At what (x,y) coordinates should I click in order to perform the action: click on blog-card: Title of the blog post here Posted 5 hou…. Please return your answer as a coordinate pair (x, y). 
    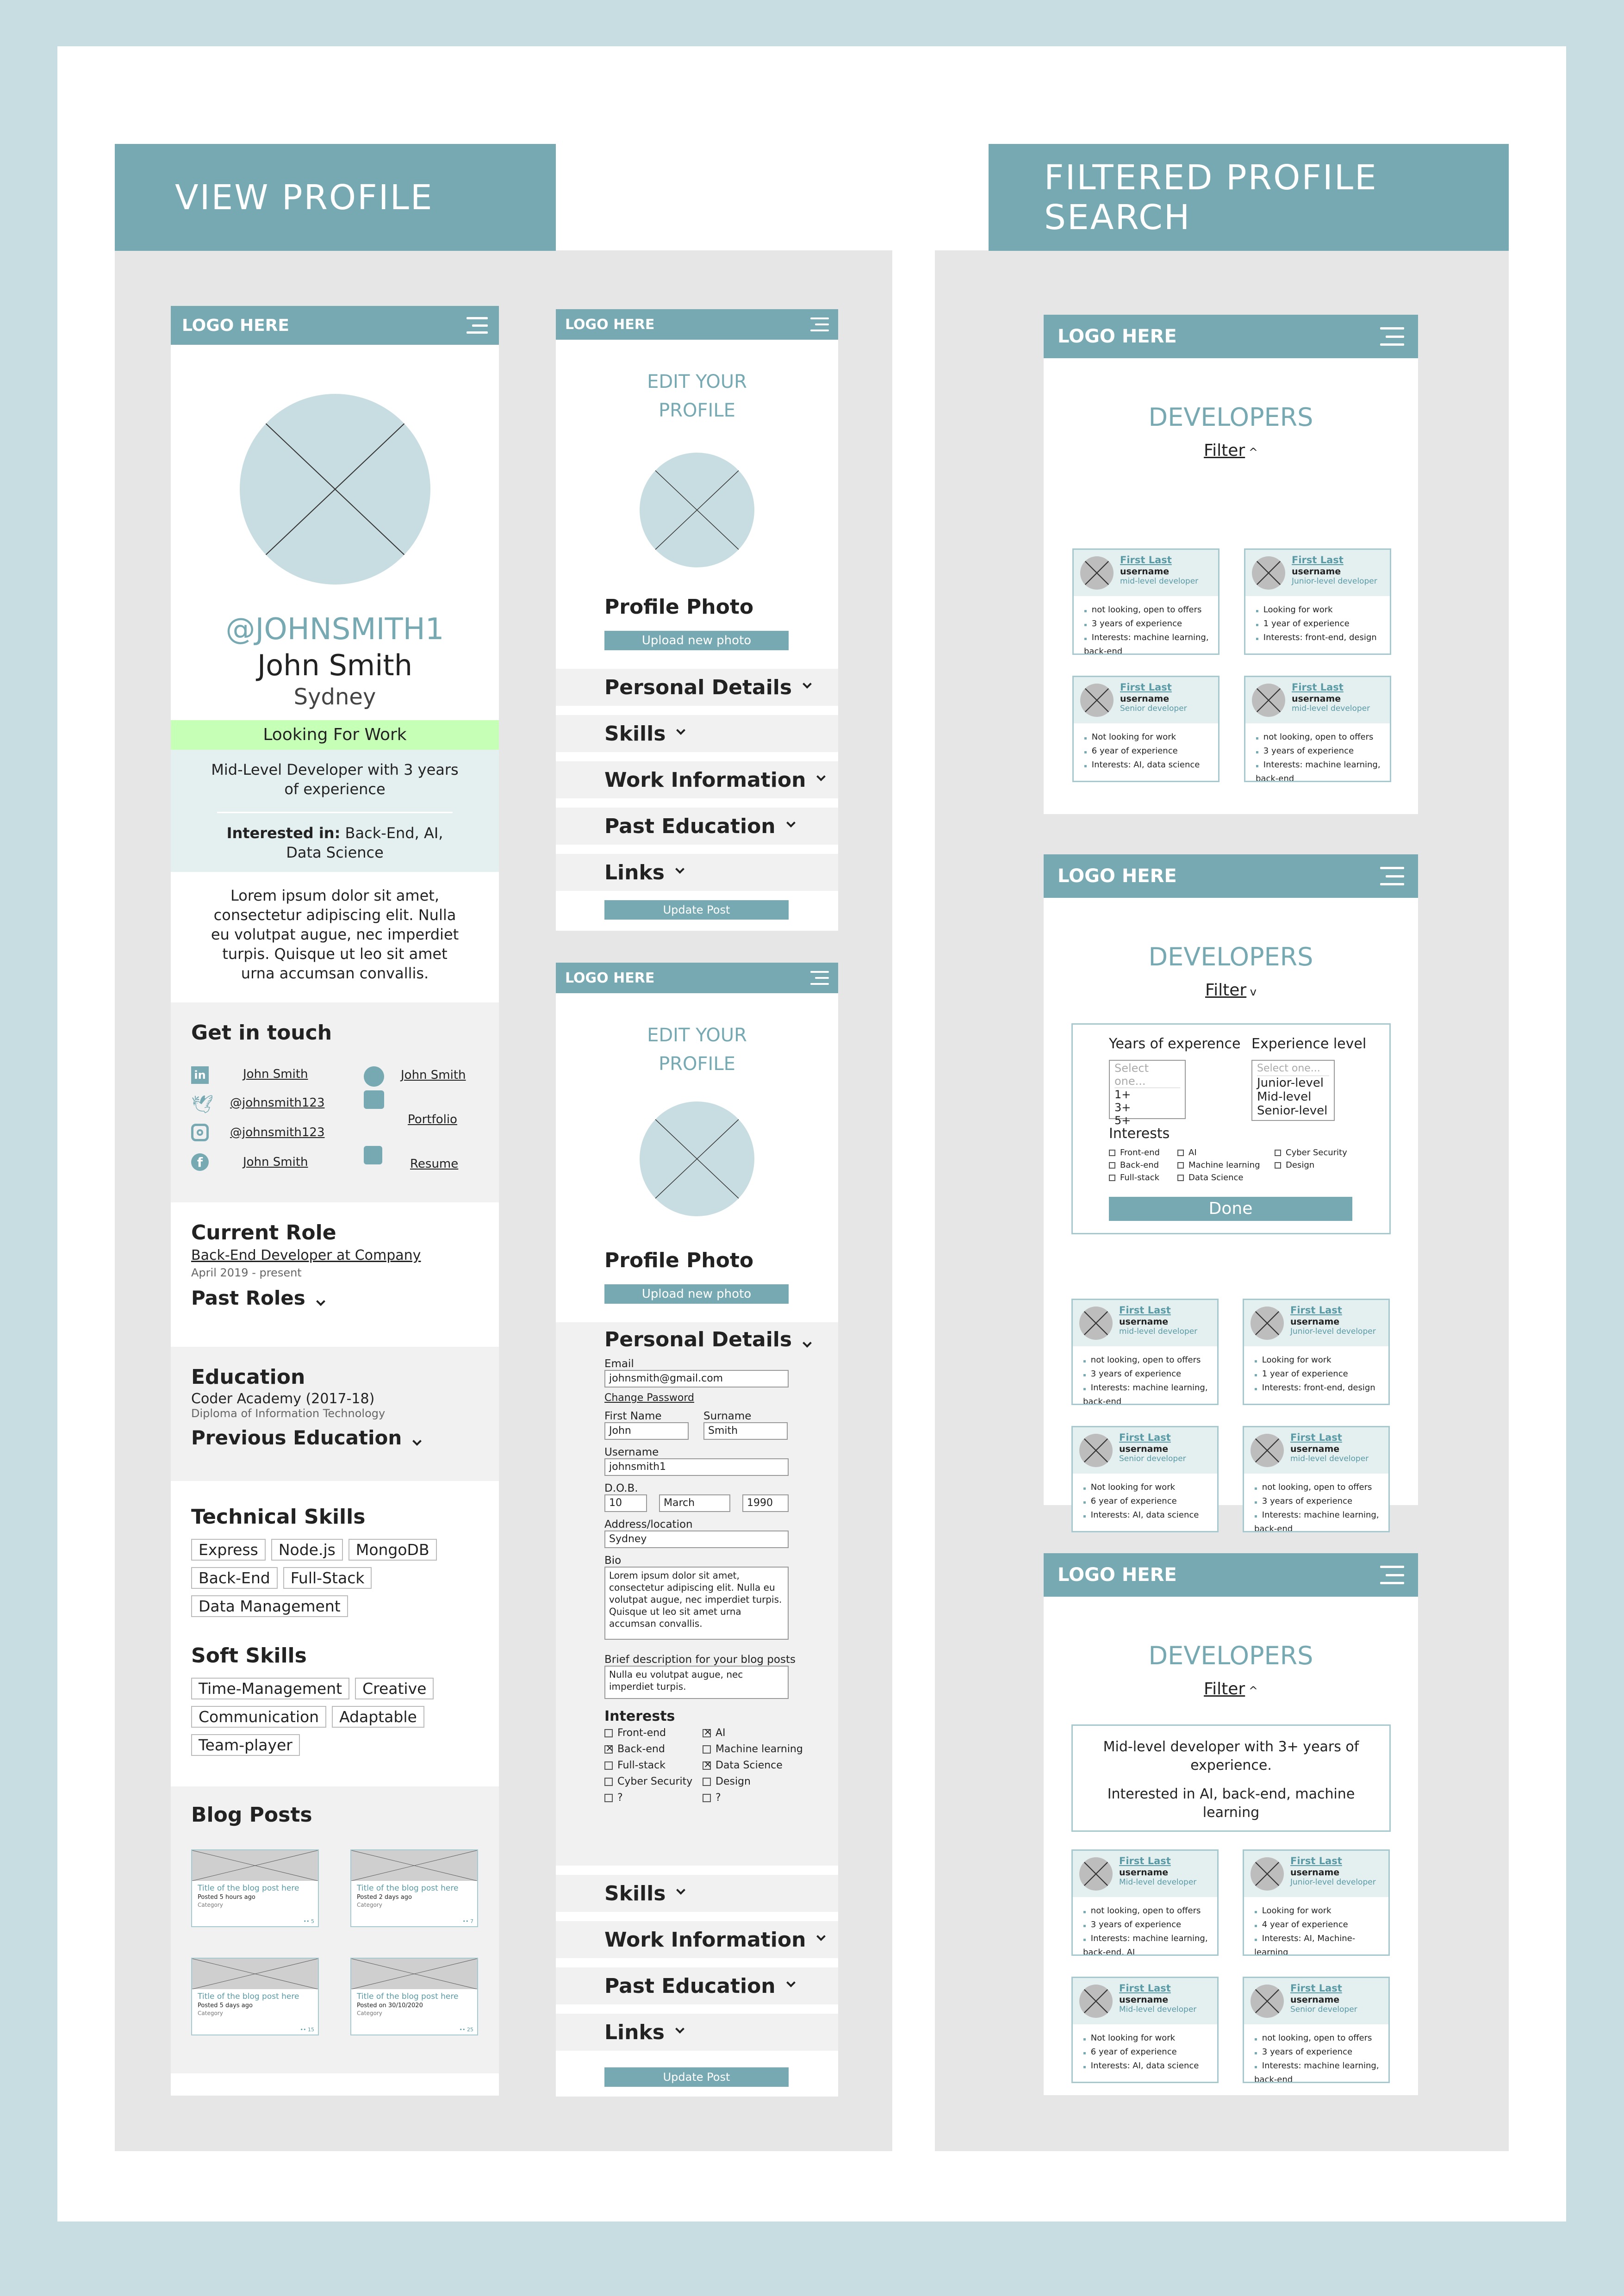
    Looking at the image, I should click on (255, 1888).